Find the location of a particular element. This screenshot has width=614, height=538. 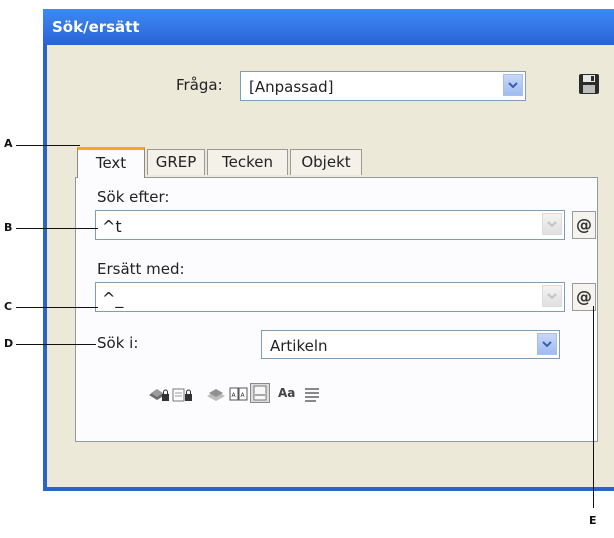

query-dropdown-button is located at coordinates (513, 85).